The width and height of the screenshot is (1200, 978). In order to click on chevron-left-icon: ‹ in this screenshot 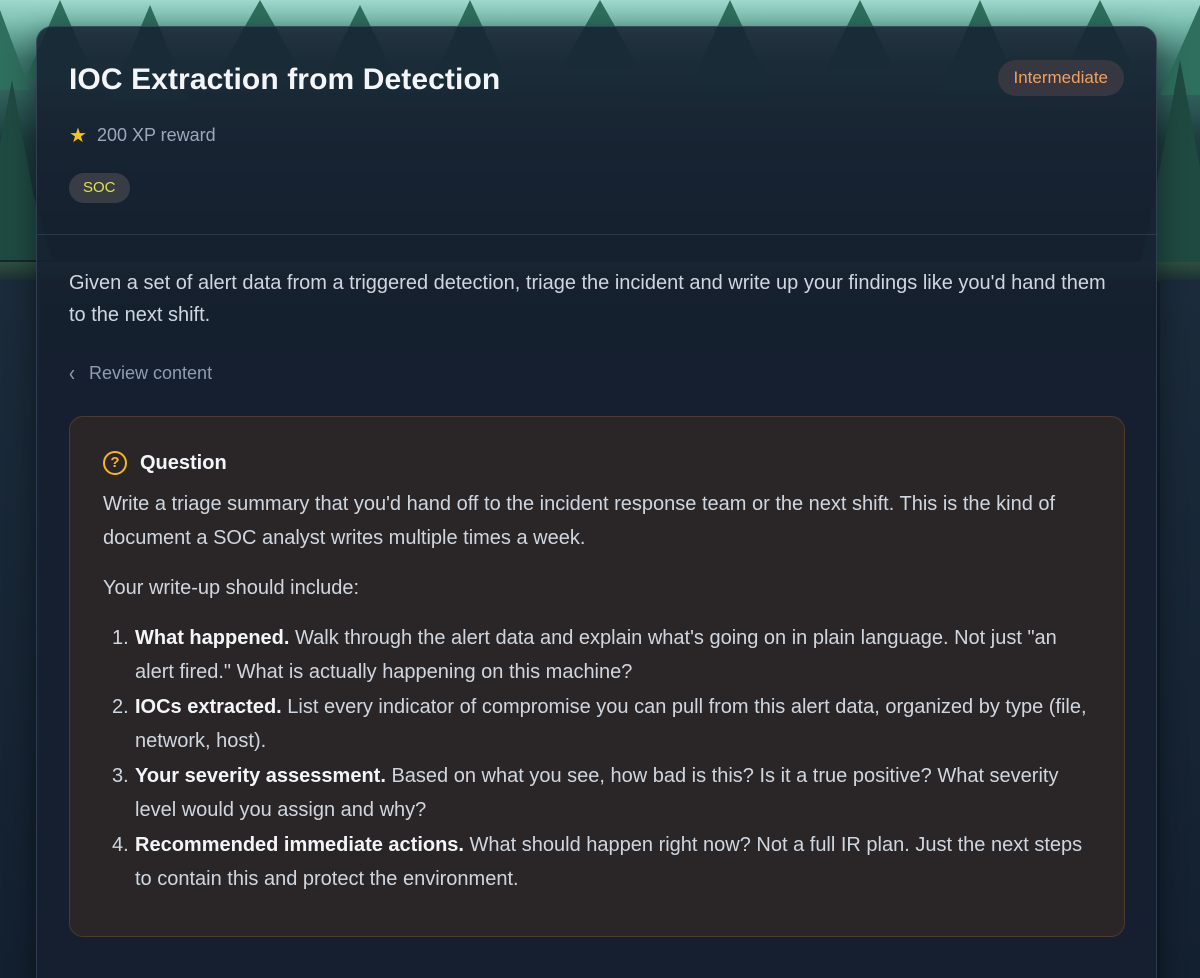, I will do `click(72, 372)`.